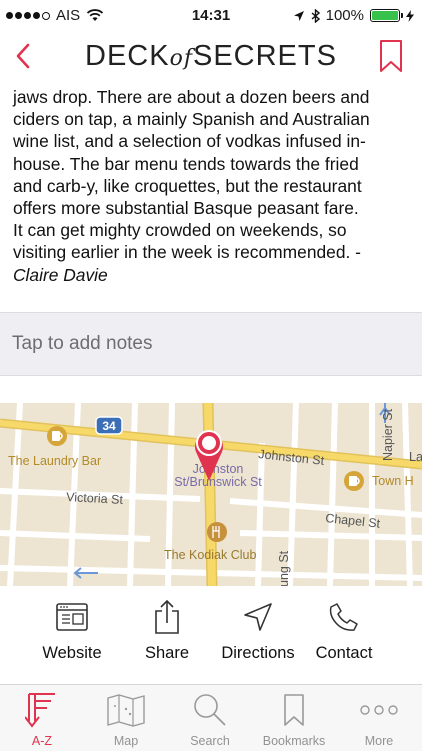  What do you see at coordinates (343, 617) in the screenshot?
I see `phone-icon` at bounding box center [343, 617].